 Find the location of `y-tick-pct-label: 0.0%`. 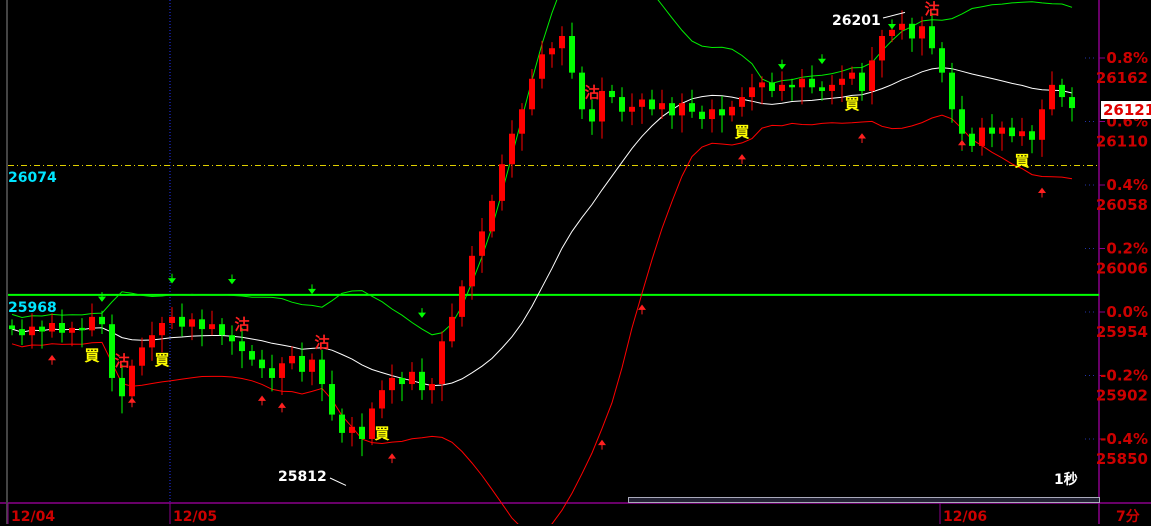

y-tick-pct-label: 0.0% is located at coordinates (1127, 312).